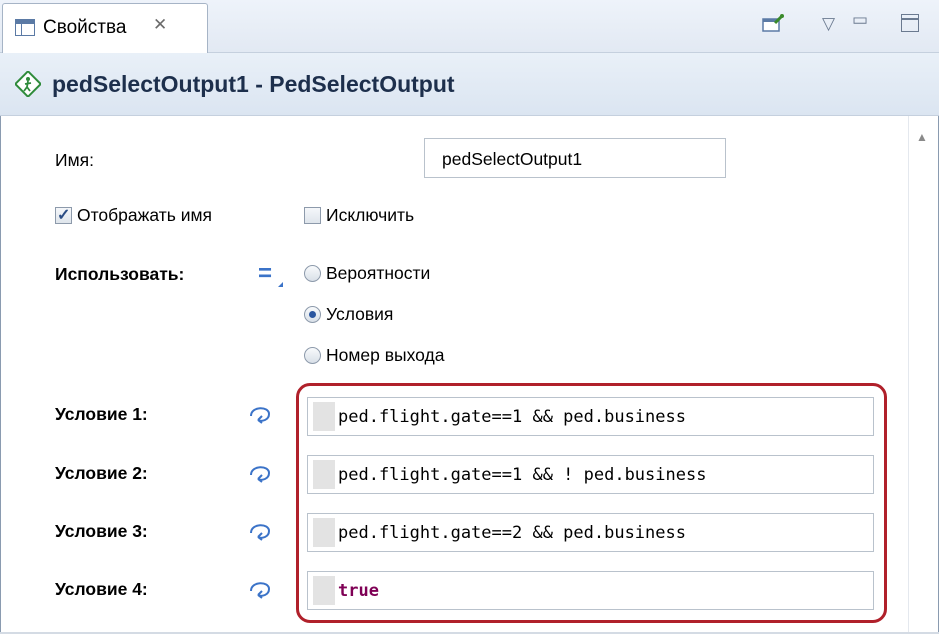 The width and height of the screenshot is (939, 634). I want to click on close-icon: ✕, so click(160, 25).